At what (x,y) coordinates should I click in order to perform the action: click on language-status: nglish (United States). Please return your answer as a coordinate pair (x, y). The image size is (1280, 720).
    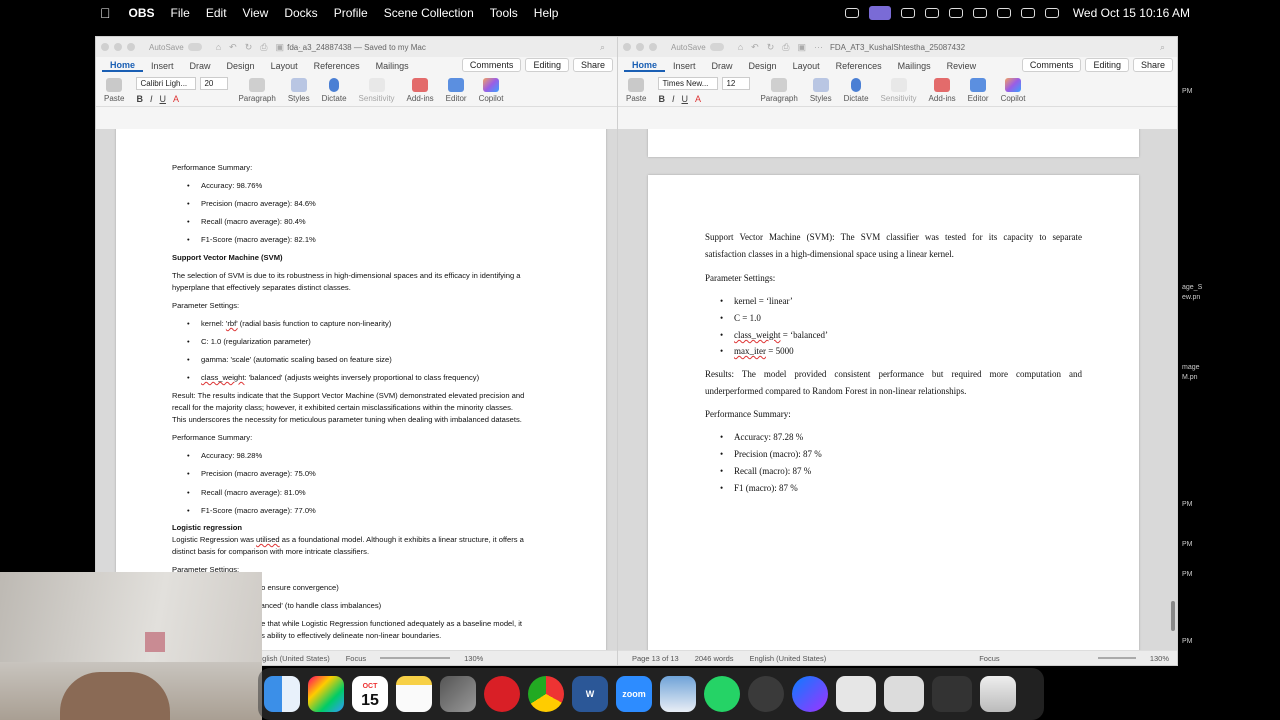
    Looking at the image, I should click on (294, 658).